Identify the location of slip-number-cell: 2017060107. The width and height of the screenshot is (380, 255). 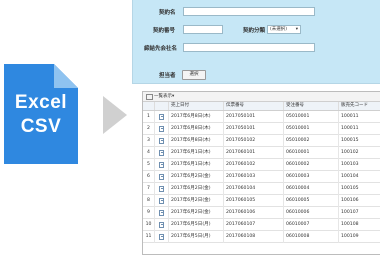
(253, 225).